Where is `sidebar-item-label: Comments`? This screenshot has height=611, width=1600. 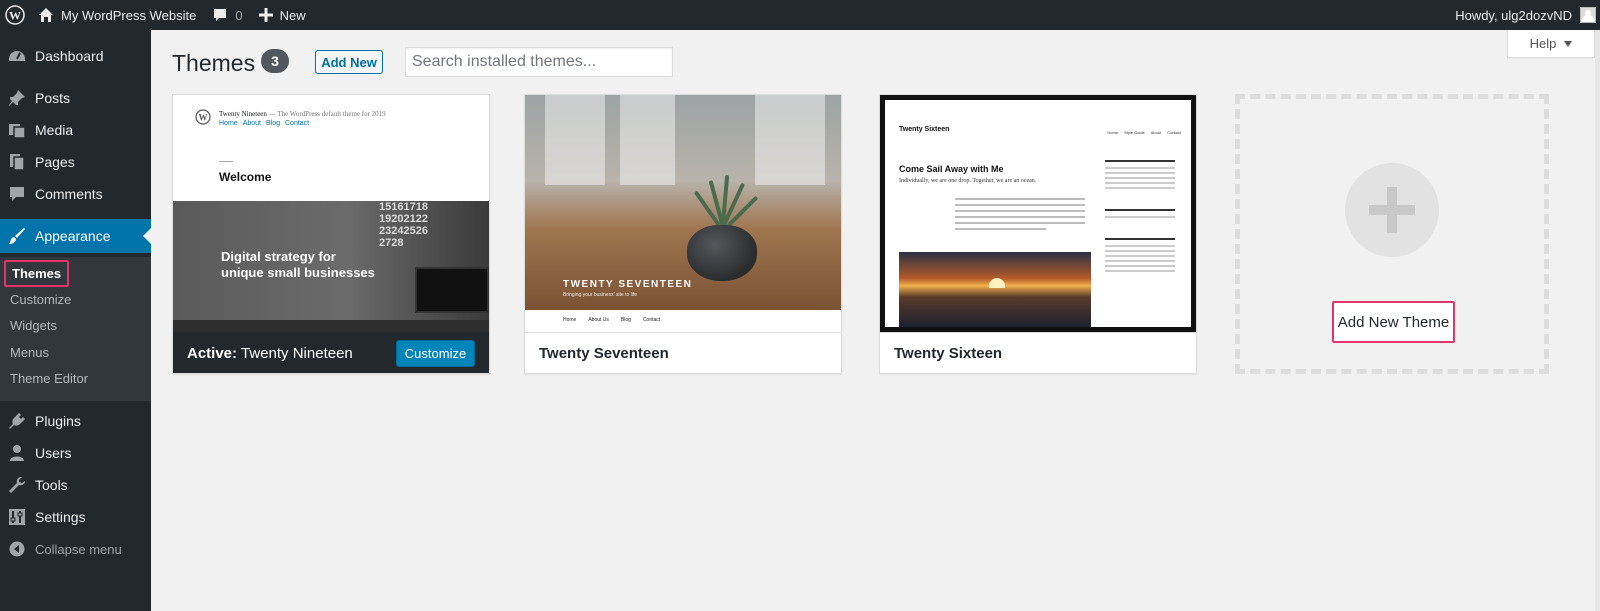
sidebar-item-label: Comments is located at coordinates (69, 194).